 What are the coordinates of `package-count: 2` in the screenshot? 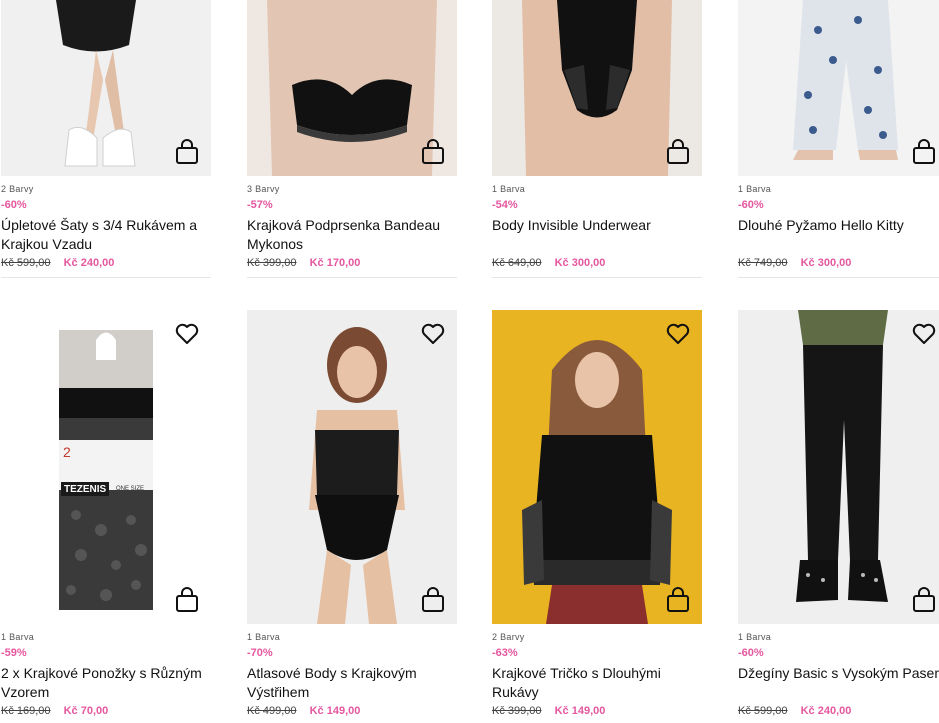 It's located at (67, 452).